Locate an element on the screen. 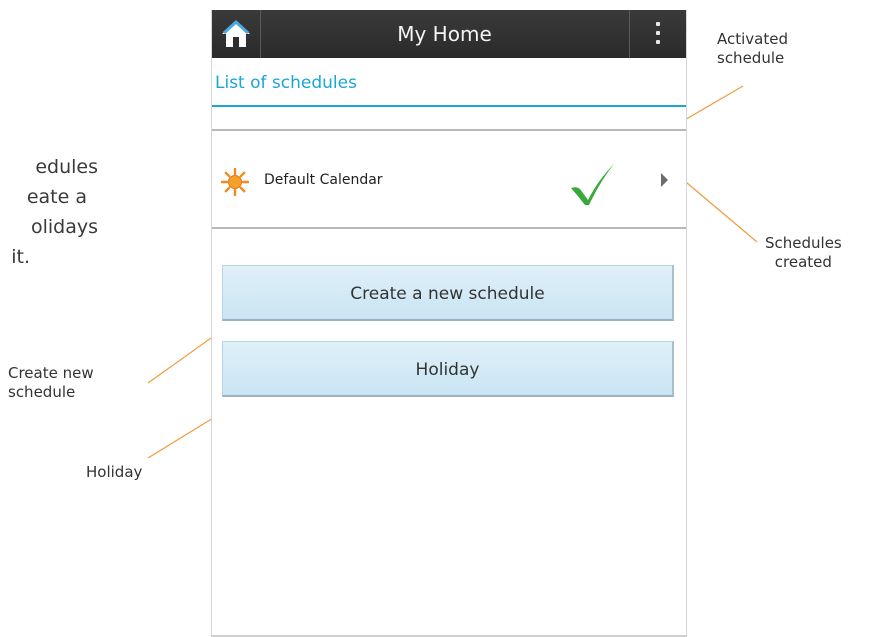 The width and height of the screenshot is (890, 637). holiday-button: Holiday is located at coordinates (448, 369).